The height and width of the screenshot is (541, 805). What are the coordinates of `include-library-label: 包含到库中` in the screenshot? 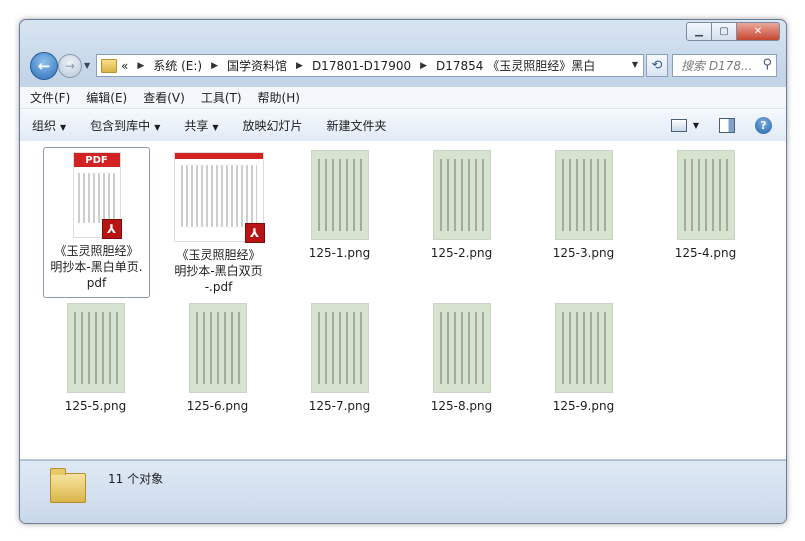 It's located at (120, 125).